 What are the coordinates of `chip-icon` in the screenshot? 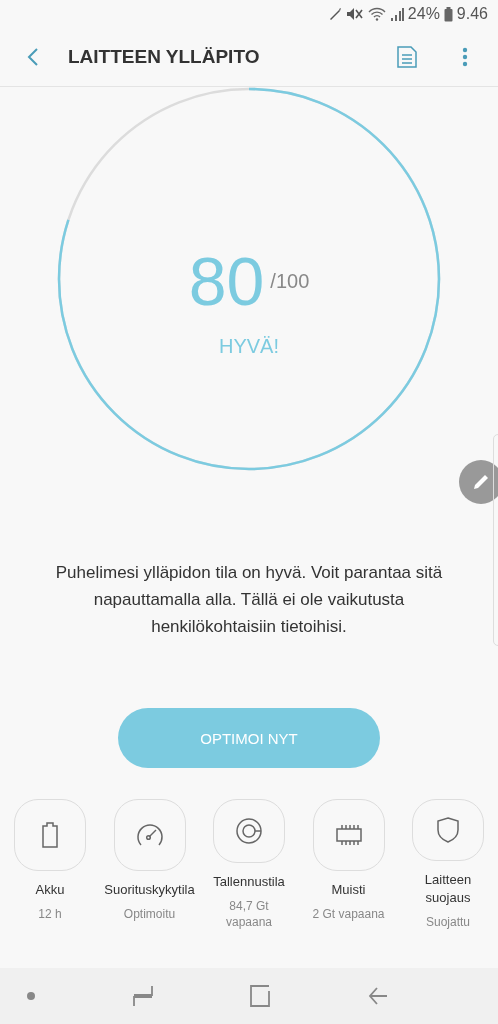 It's located at (348, 835).